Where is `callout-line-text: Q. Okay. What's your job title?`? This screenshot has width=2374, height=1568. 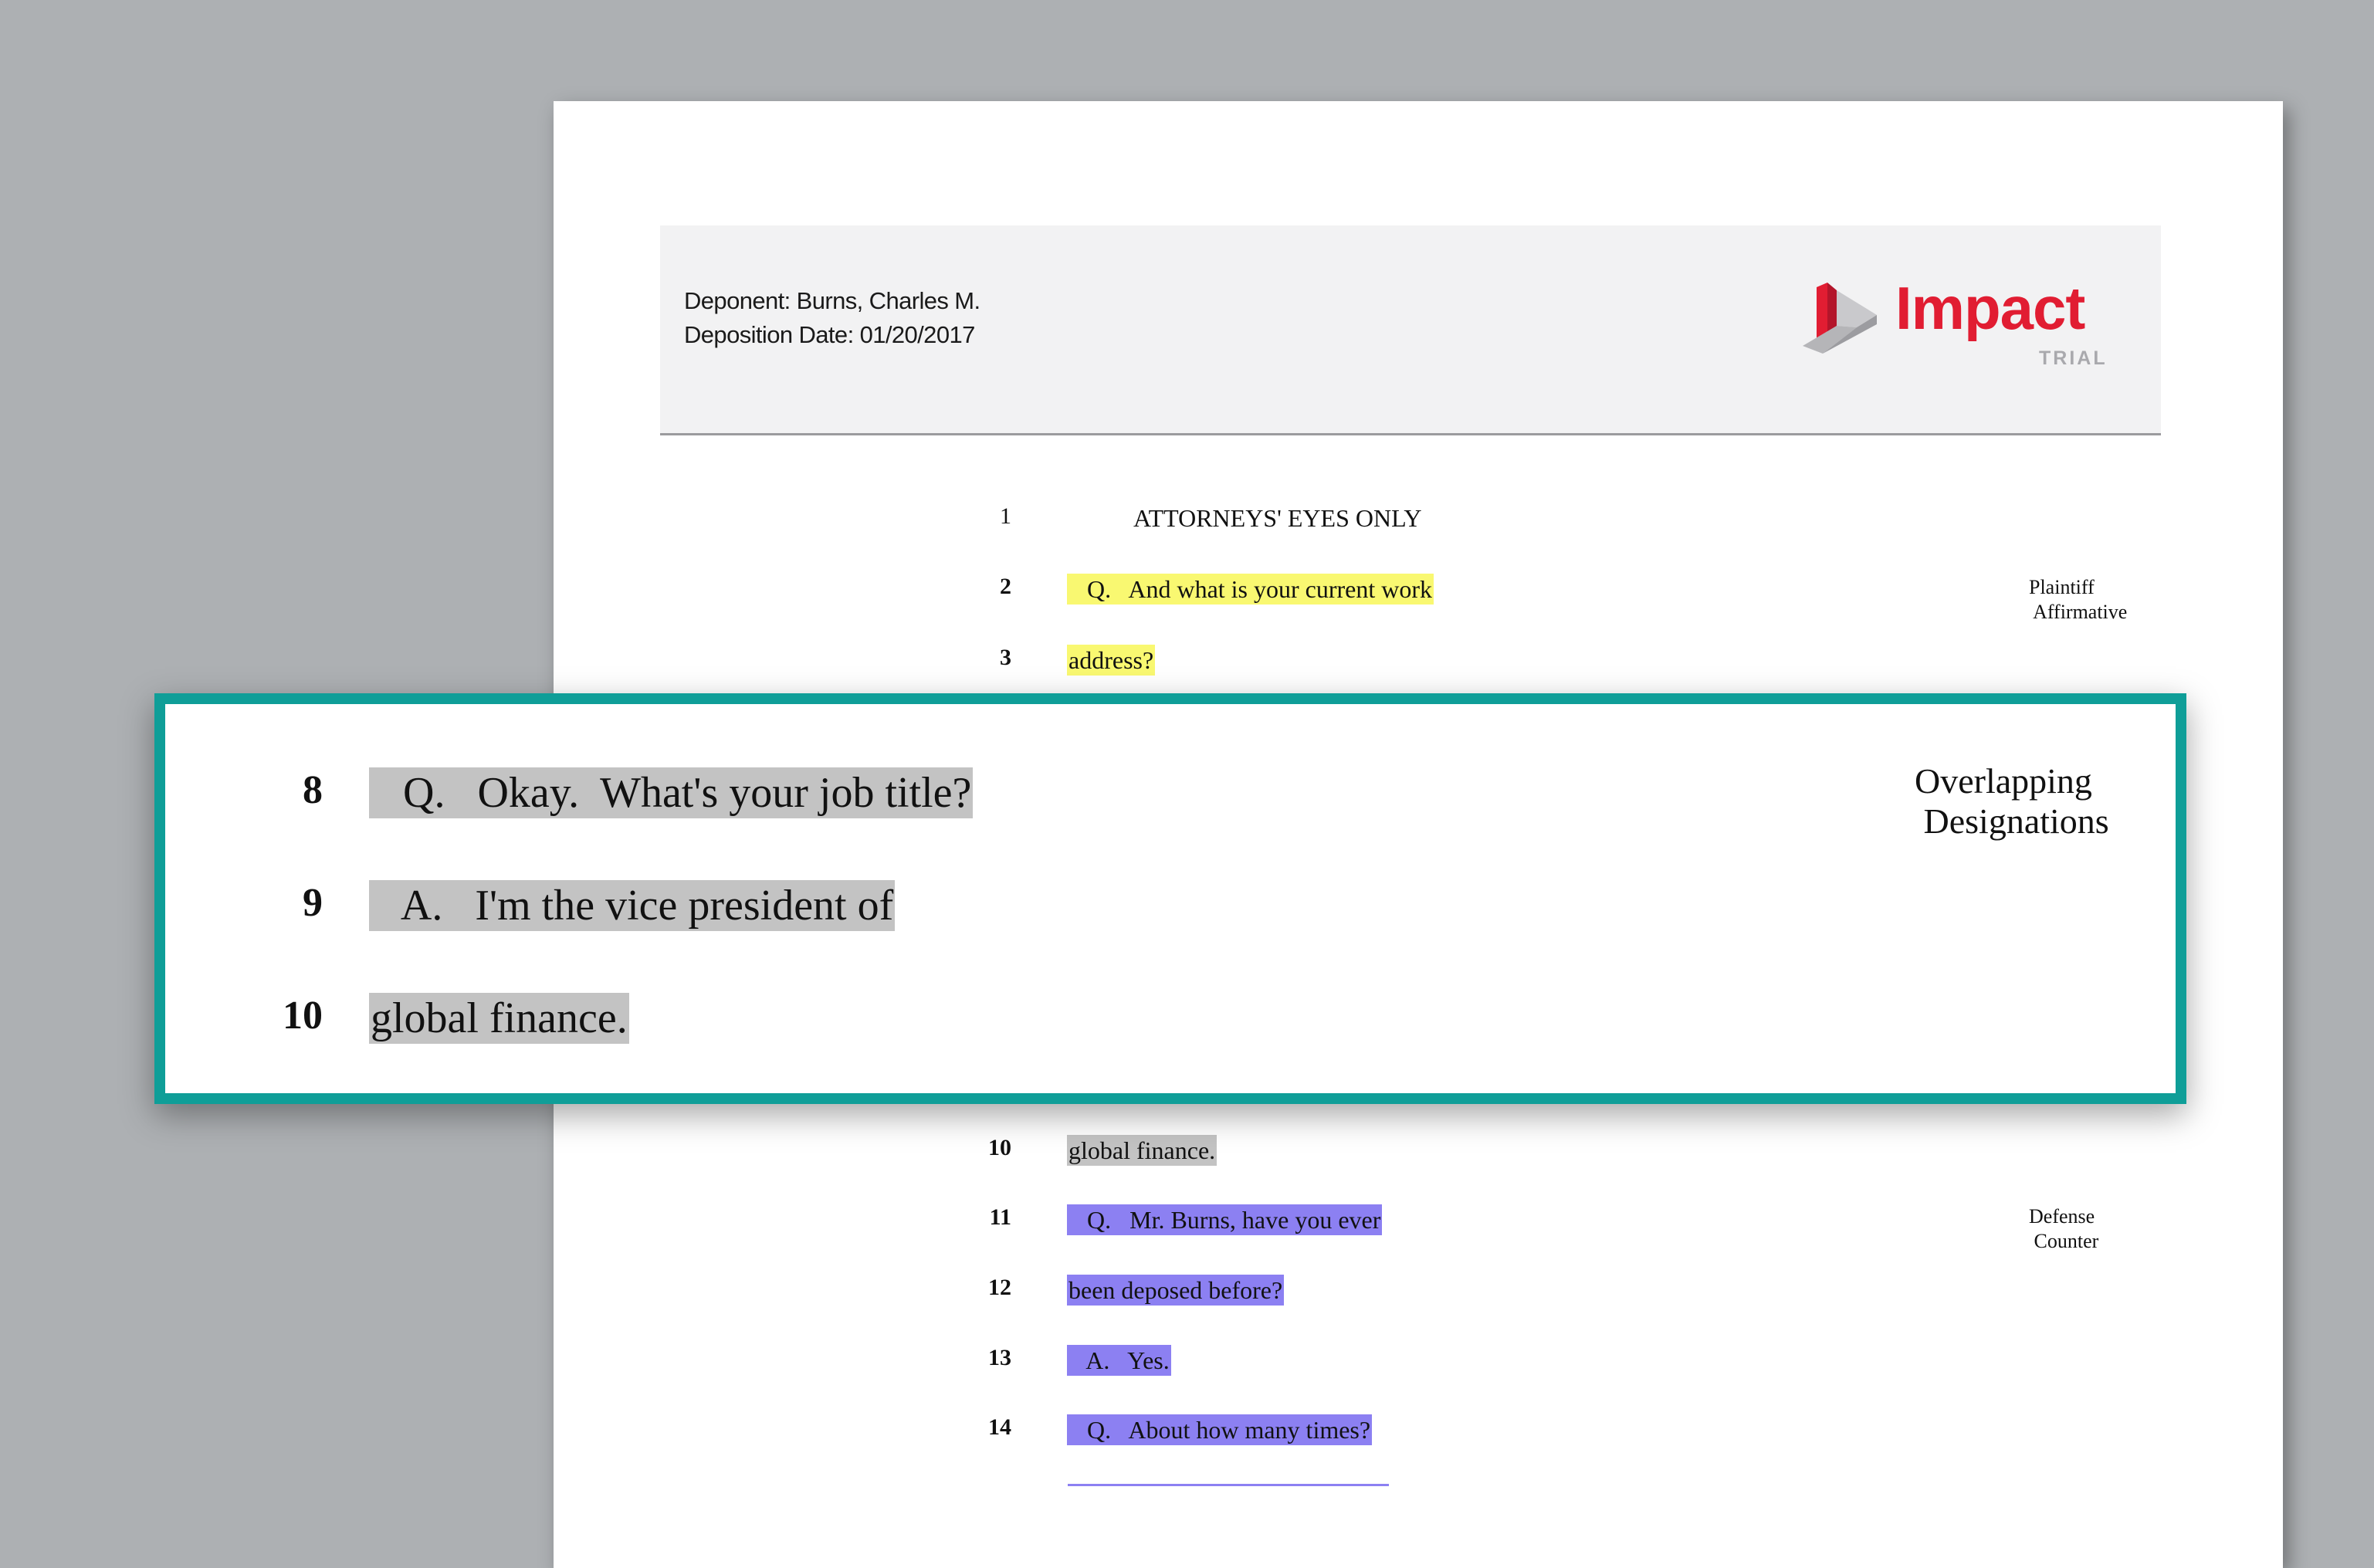
callout-line-text: Q. Okay. What's your job title? is located at coordinates (671, 792).